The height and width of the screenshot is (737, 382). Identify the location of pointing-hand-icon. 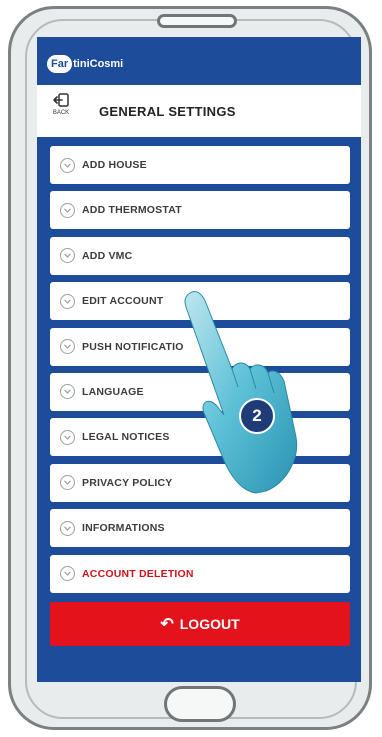
(241, 392).